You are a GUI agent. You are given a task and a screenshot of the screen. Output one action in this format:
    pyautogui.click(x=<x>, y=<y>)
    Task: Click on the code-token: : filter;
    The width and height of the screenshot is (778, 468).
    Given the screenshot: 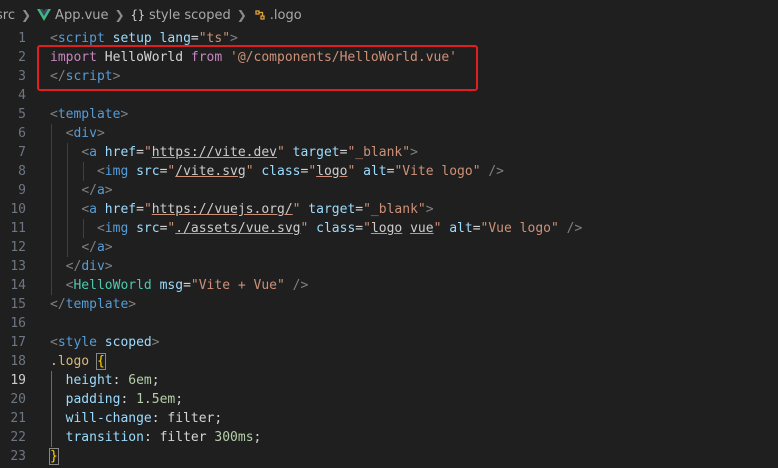 What is the action you would take?
    pyautogui.click(x=187, y=418)
    